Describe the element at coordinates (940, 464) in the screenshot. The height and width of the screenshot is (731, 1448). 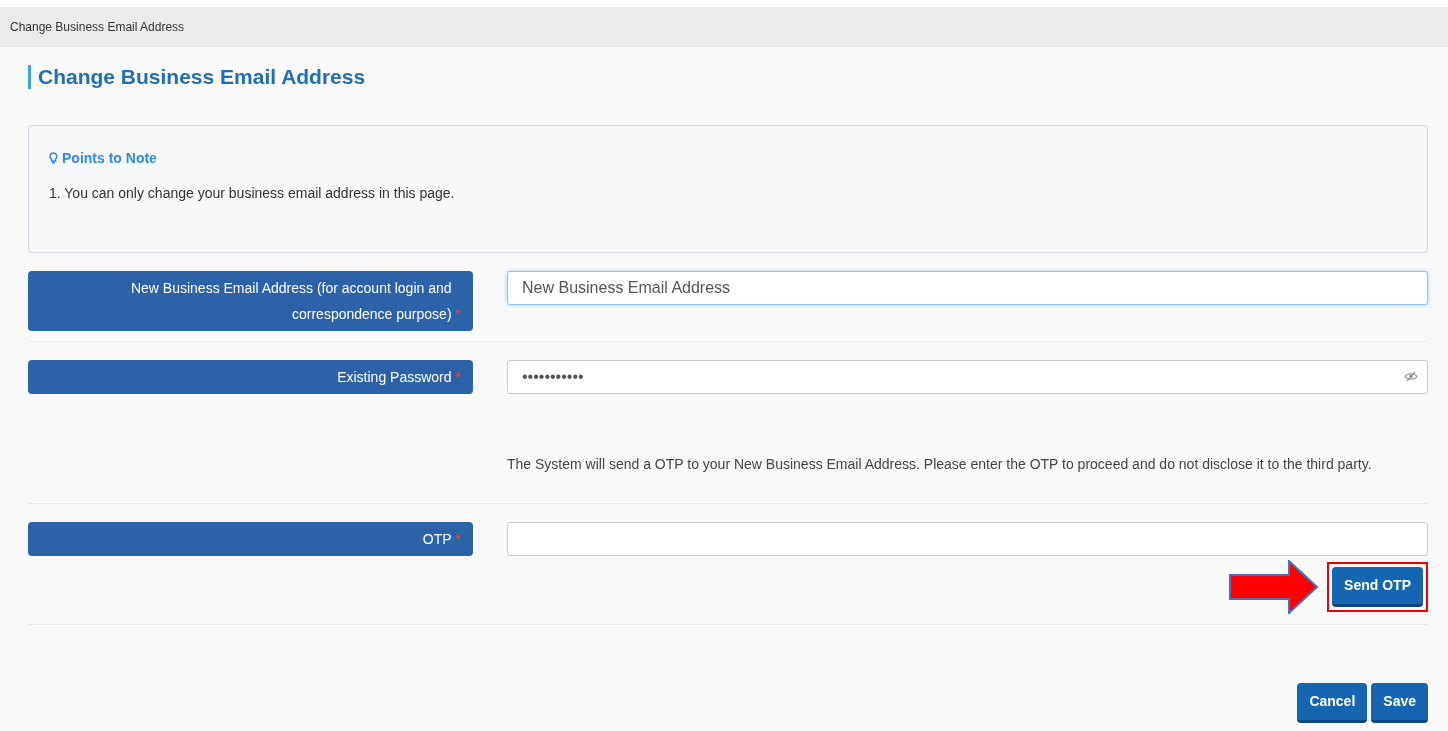
I see `help-text: The System will send a OTP to your New Business Email Address. Please enter the OTP to proceed and do not disclose it to the third party.` at that location.